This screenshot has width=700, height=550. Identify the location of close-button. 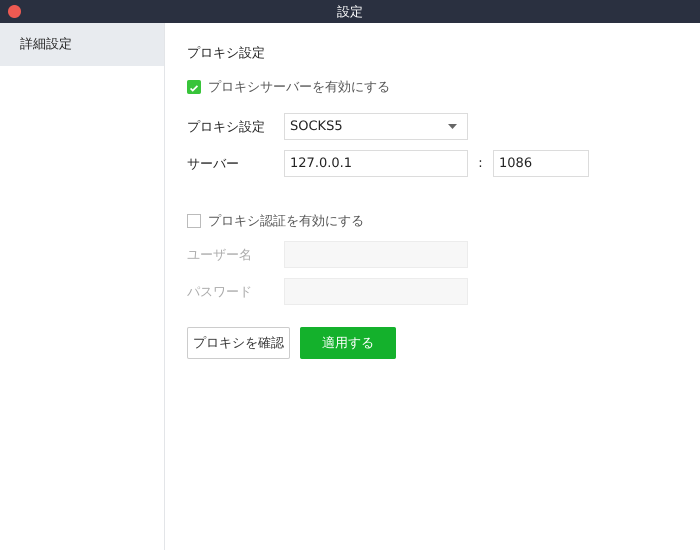
(14, 11).